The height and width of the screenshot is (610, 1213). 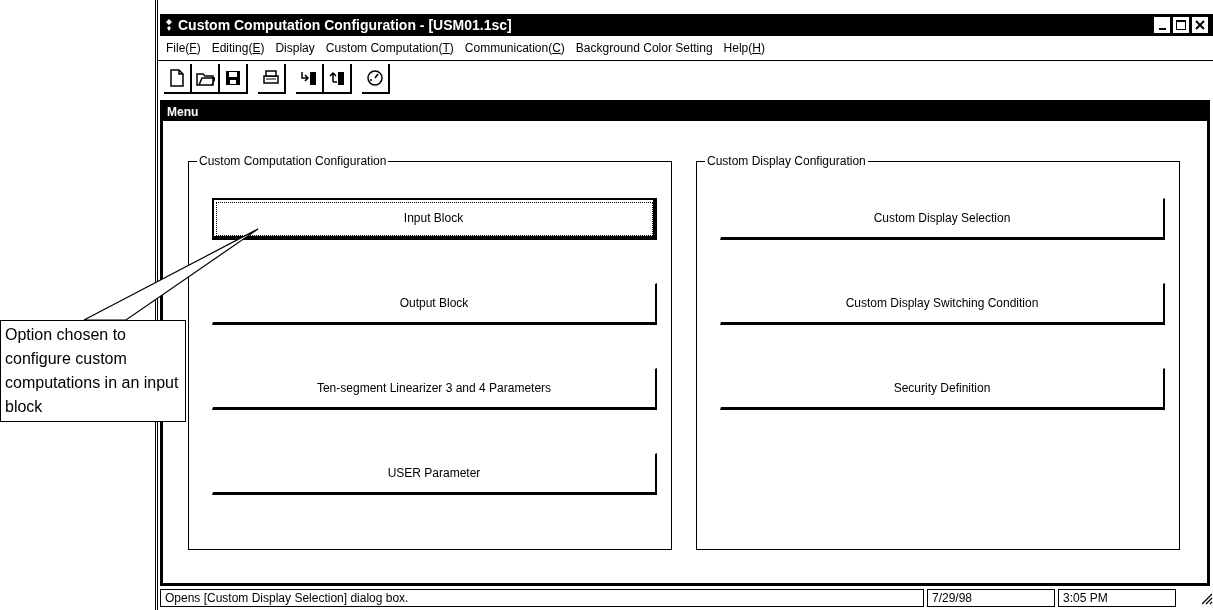 I want to click on menu-item: Background Color Setting, so click(x=644, y=48).